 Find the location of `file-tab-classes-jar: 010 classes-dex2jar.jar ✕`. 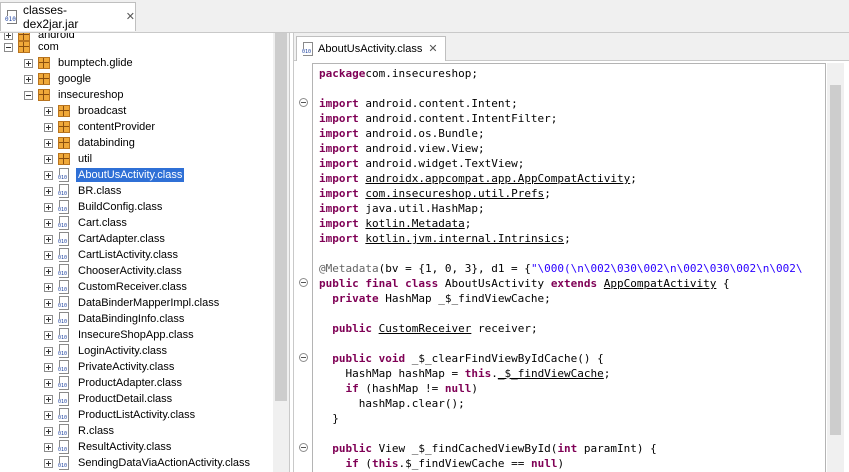

file-tab-classes-jar: 010 classes-dex2jar.jar ✕ is located at coordinates (68, 16).